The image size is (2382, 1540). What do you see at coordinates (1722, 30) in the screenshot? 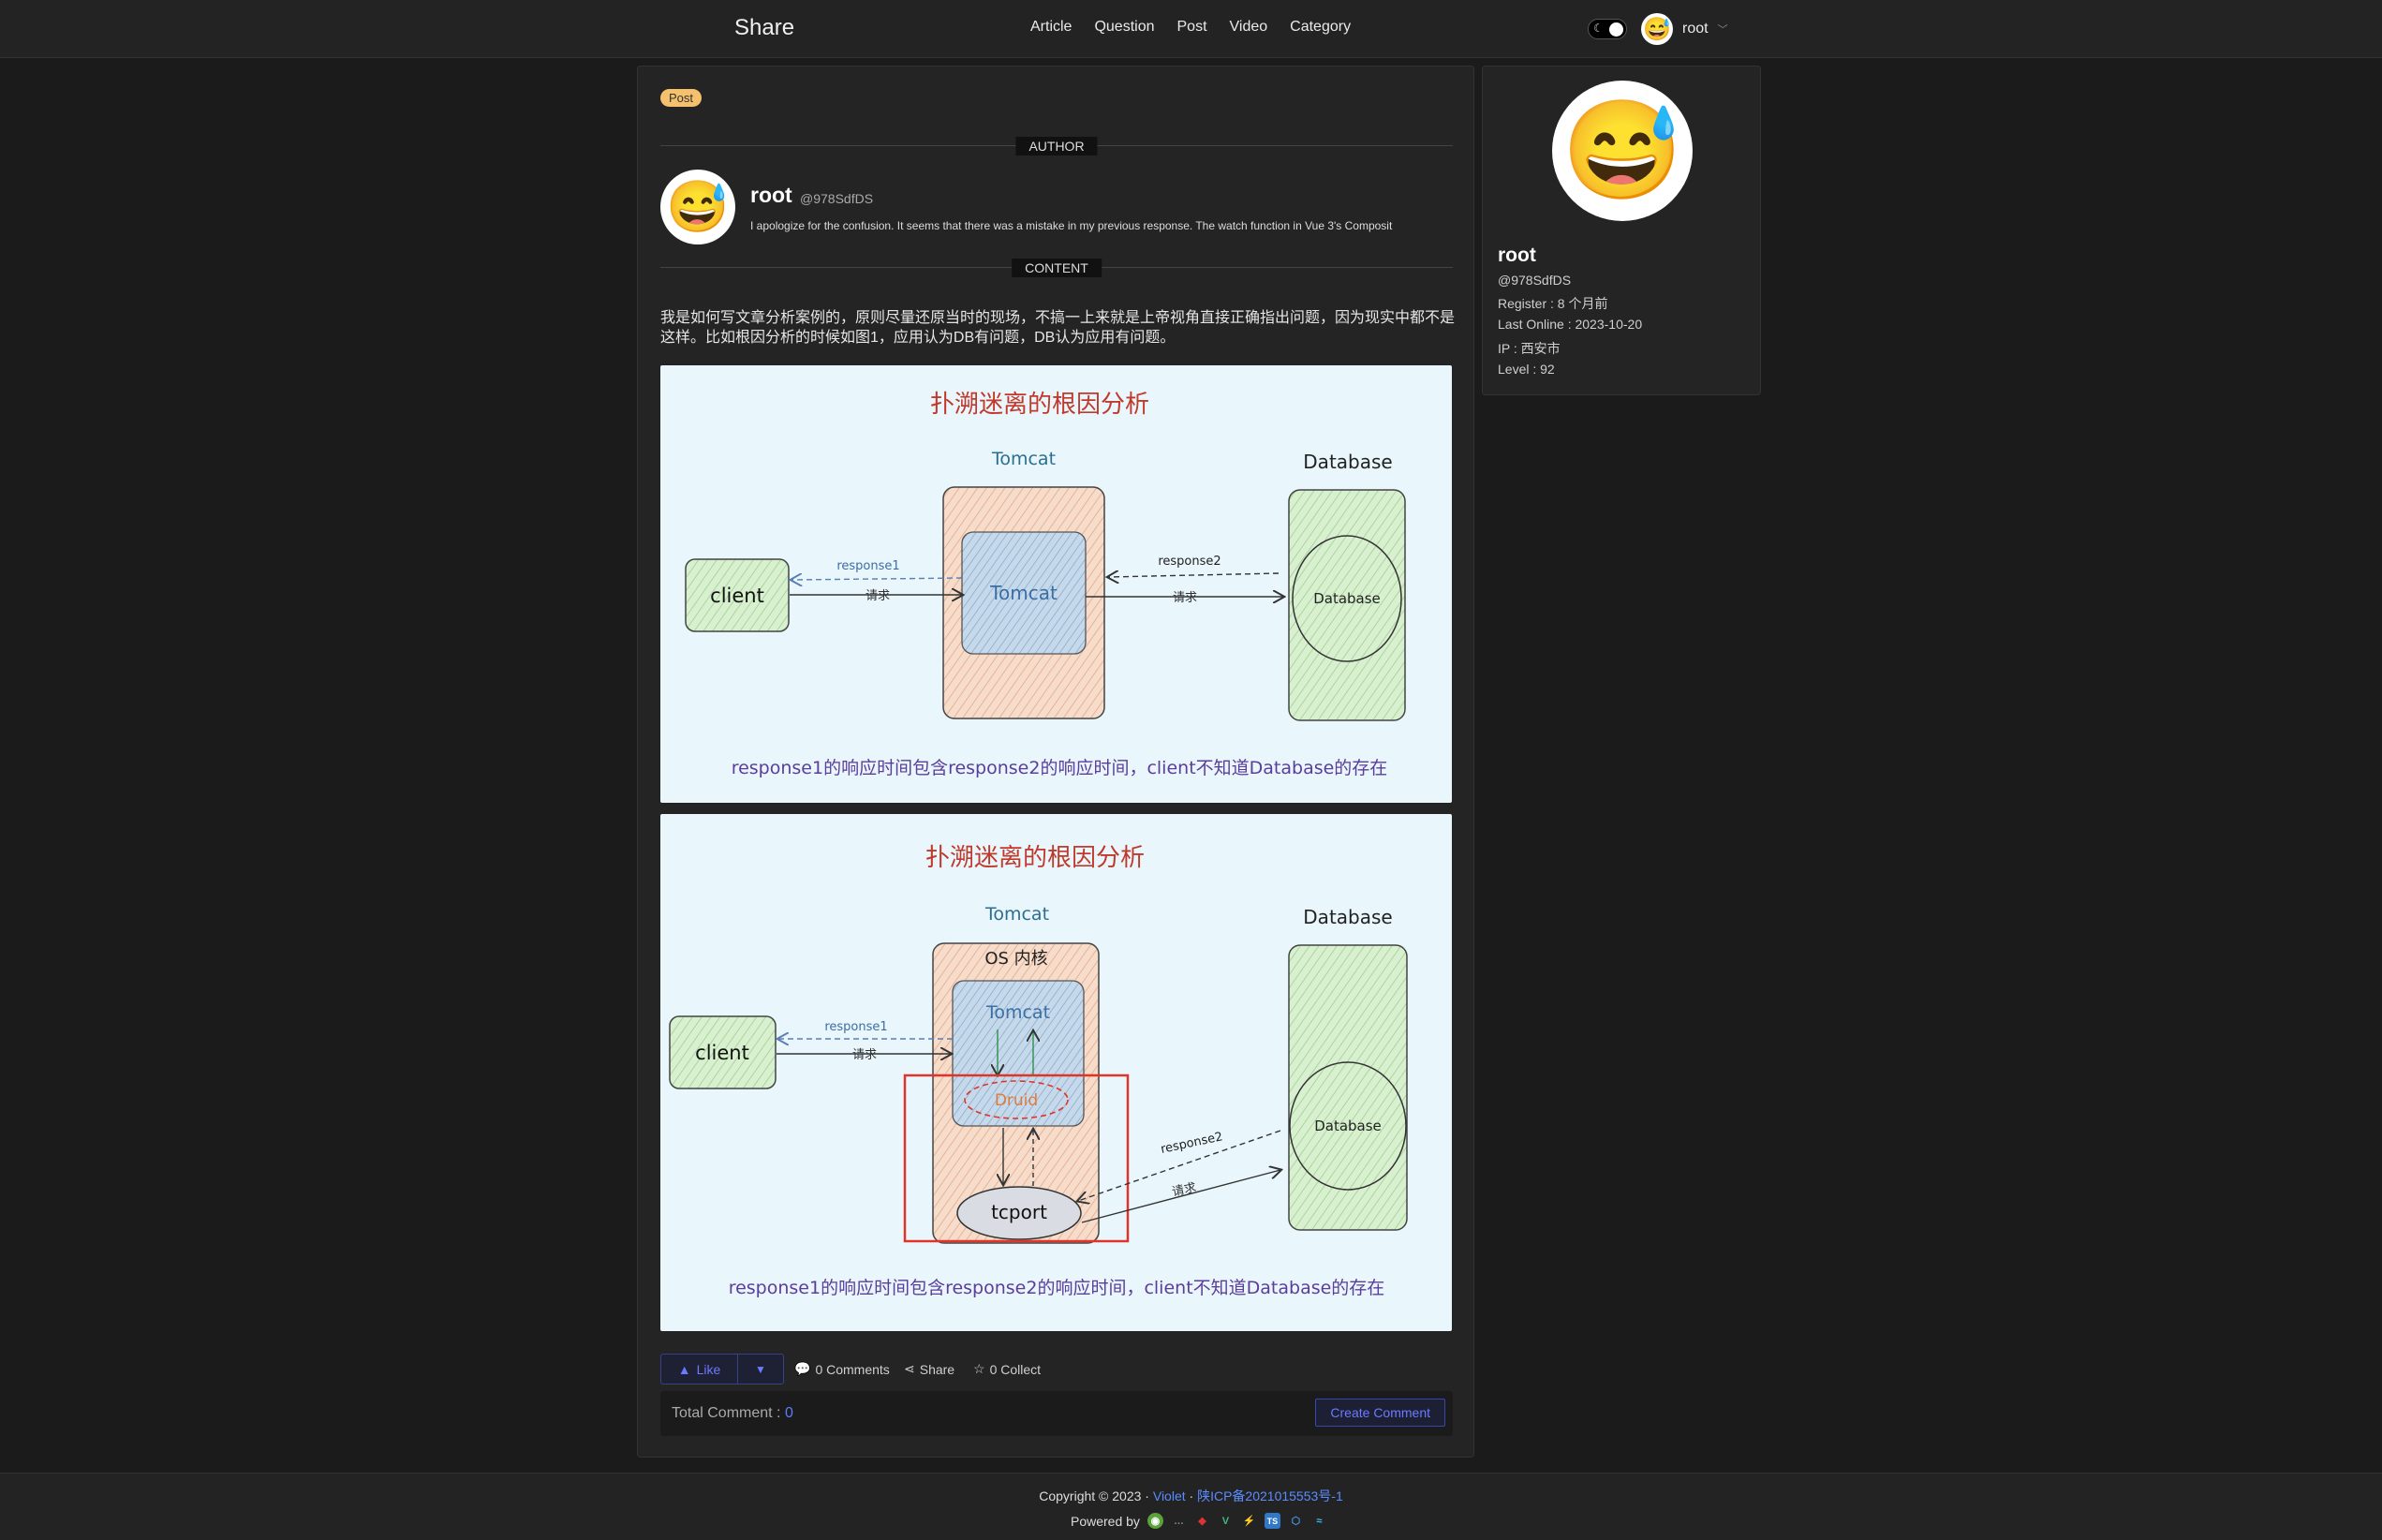
I see `chevron-down-icon: ﹀` at bounding box center [1722, 30].